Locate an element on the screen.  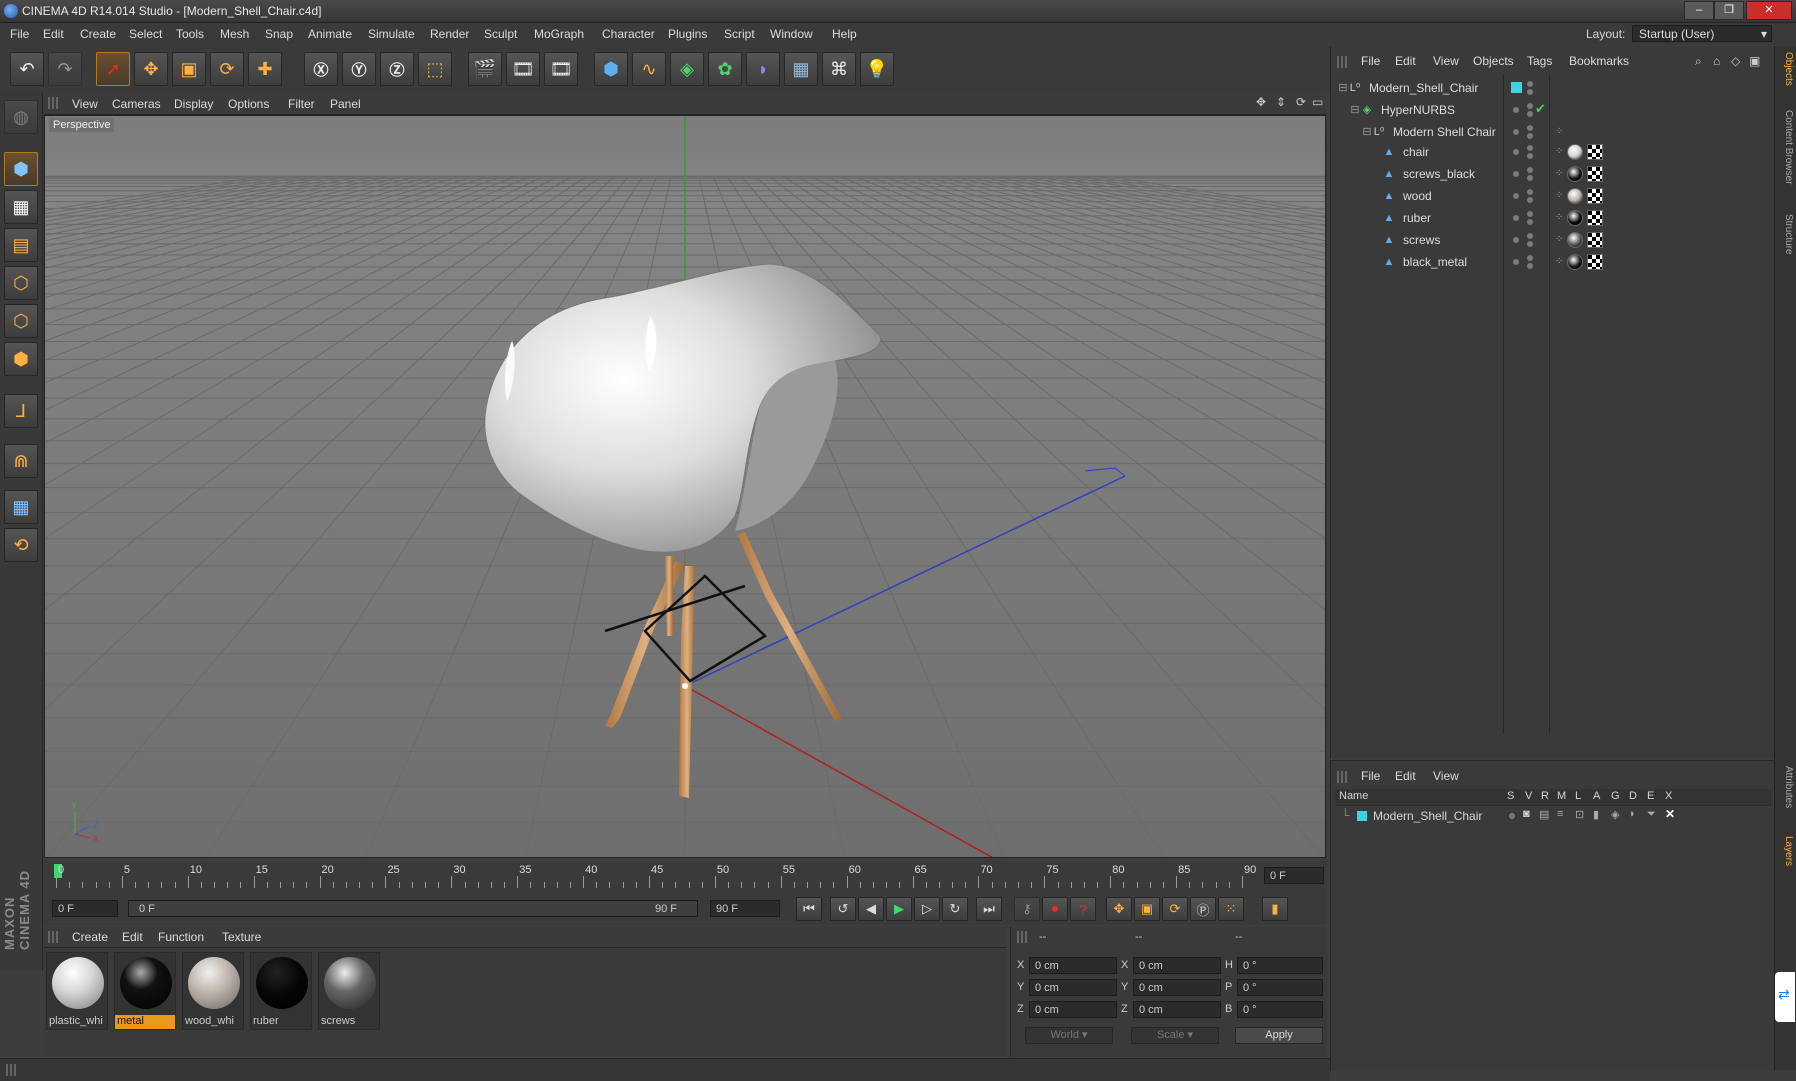
create-object-tool: ✚ is located at coordinates (265, 69).